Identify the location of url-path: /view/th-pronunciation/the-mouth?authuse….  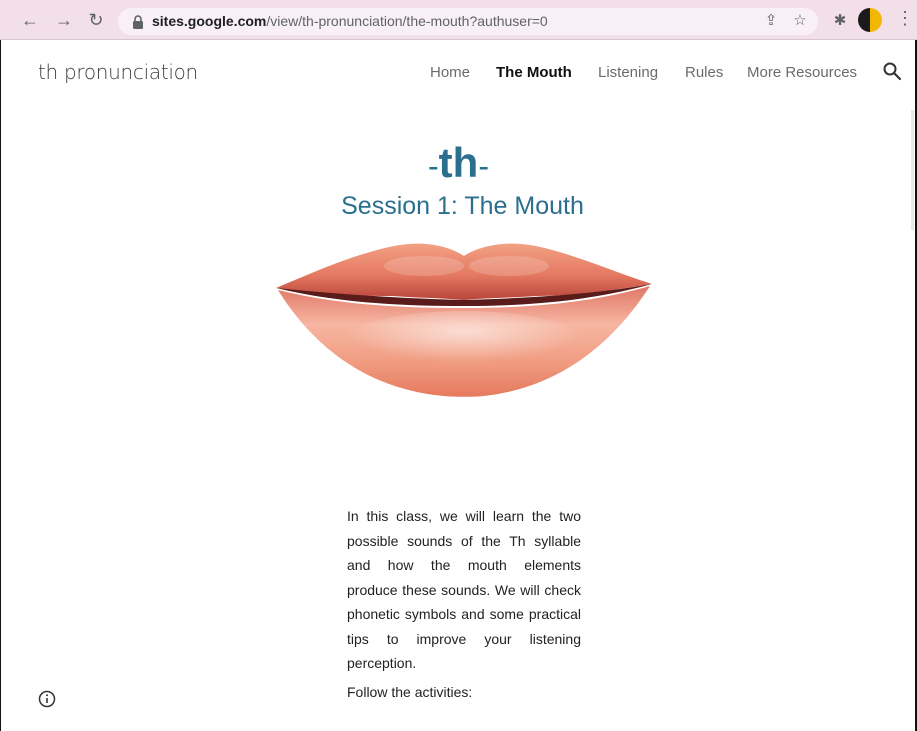
(407, 21).